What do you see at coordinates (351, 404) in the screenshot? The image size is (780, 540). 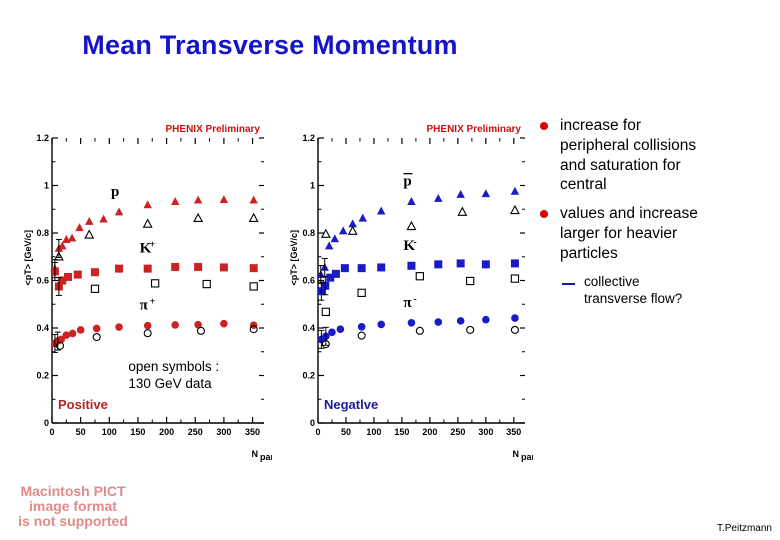 I see `svg-text: Negatlve` at bounding box center [351, 404].